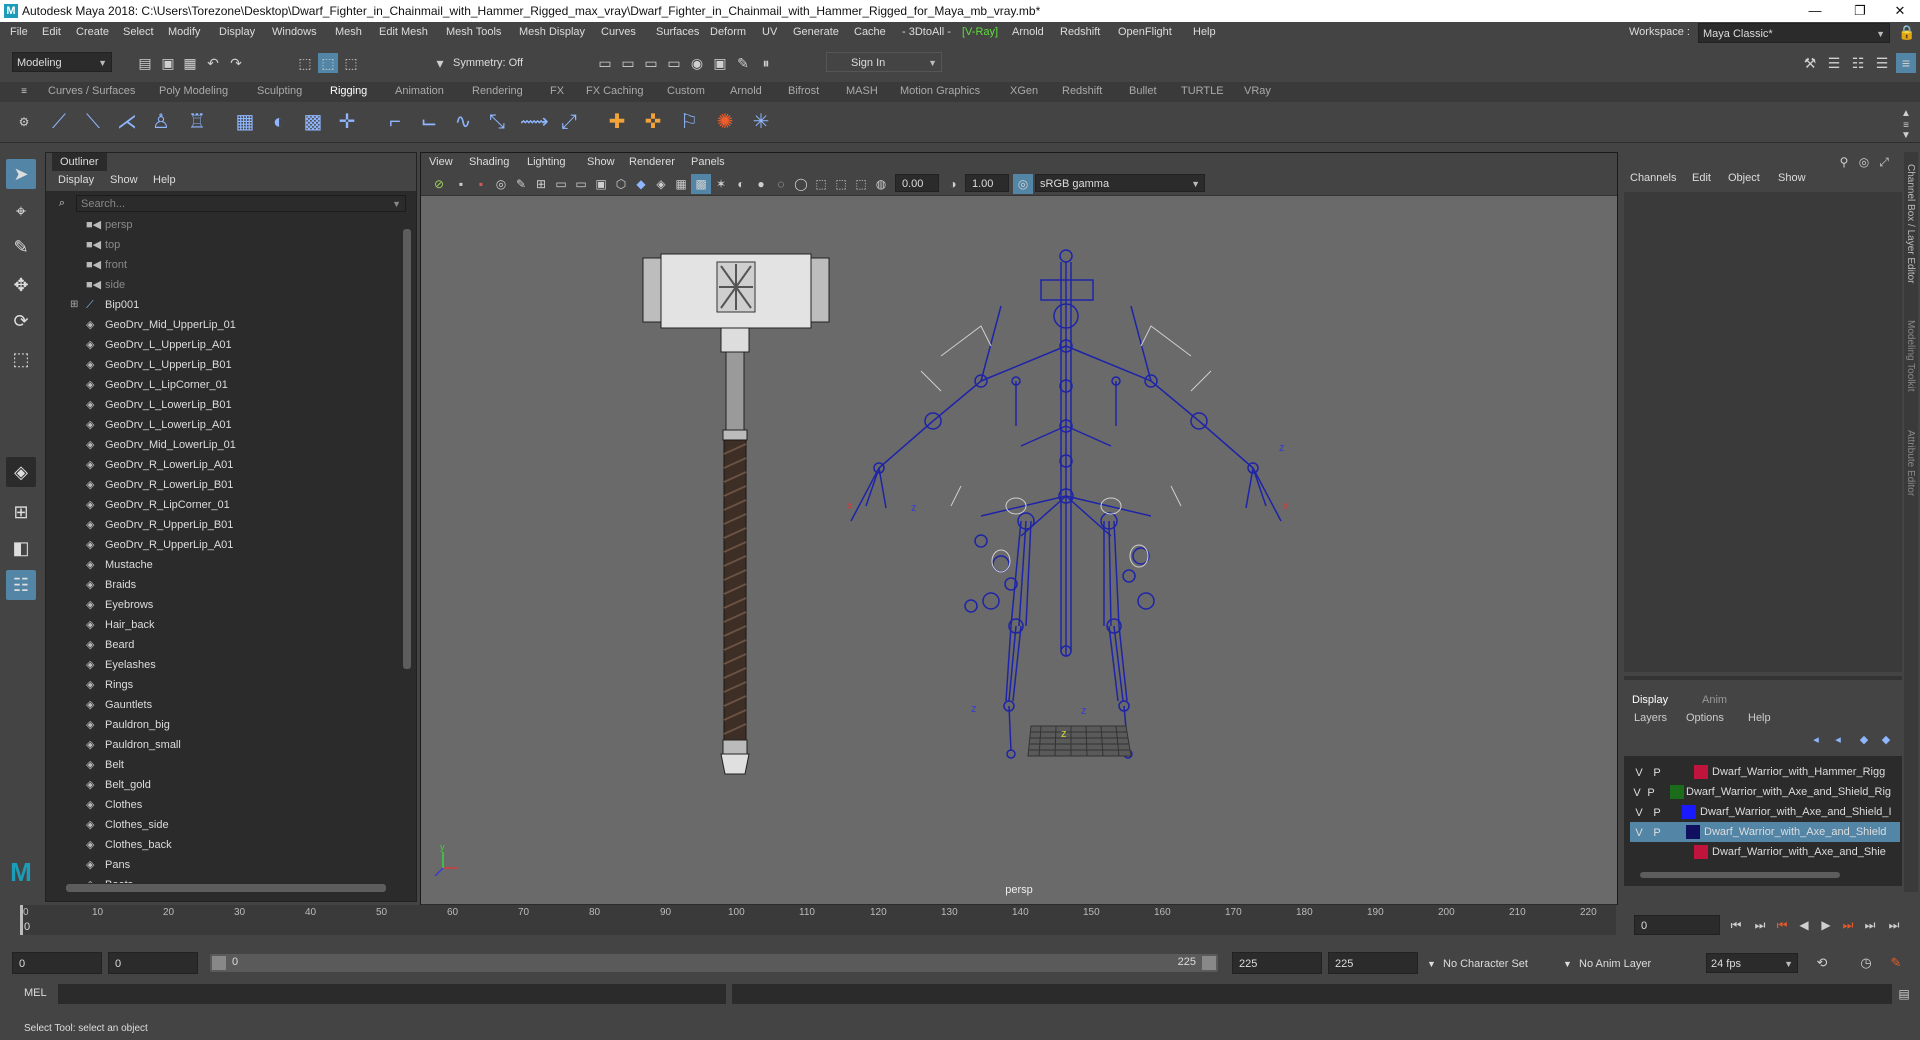  I want to click on menu-edit: Edit, so click(51, 32).